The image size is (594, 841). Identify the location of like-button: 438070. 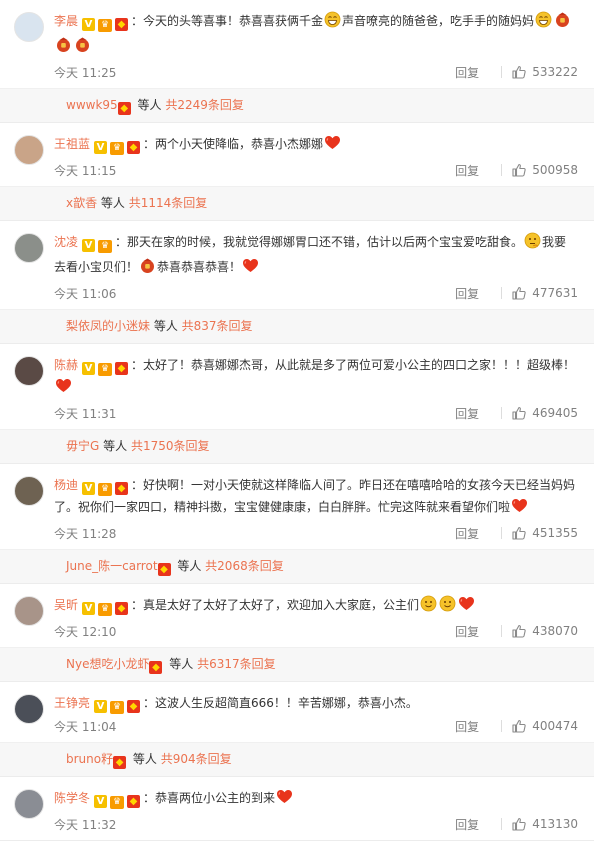
(545, 631).